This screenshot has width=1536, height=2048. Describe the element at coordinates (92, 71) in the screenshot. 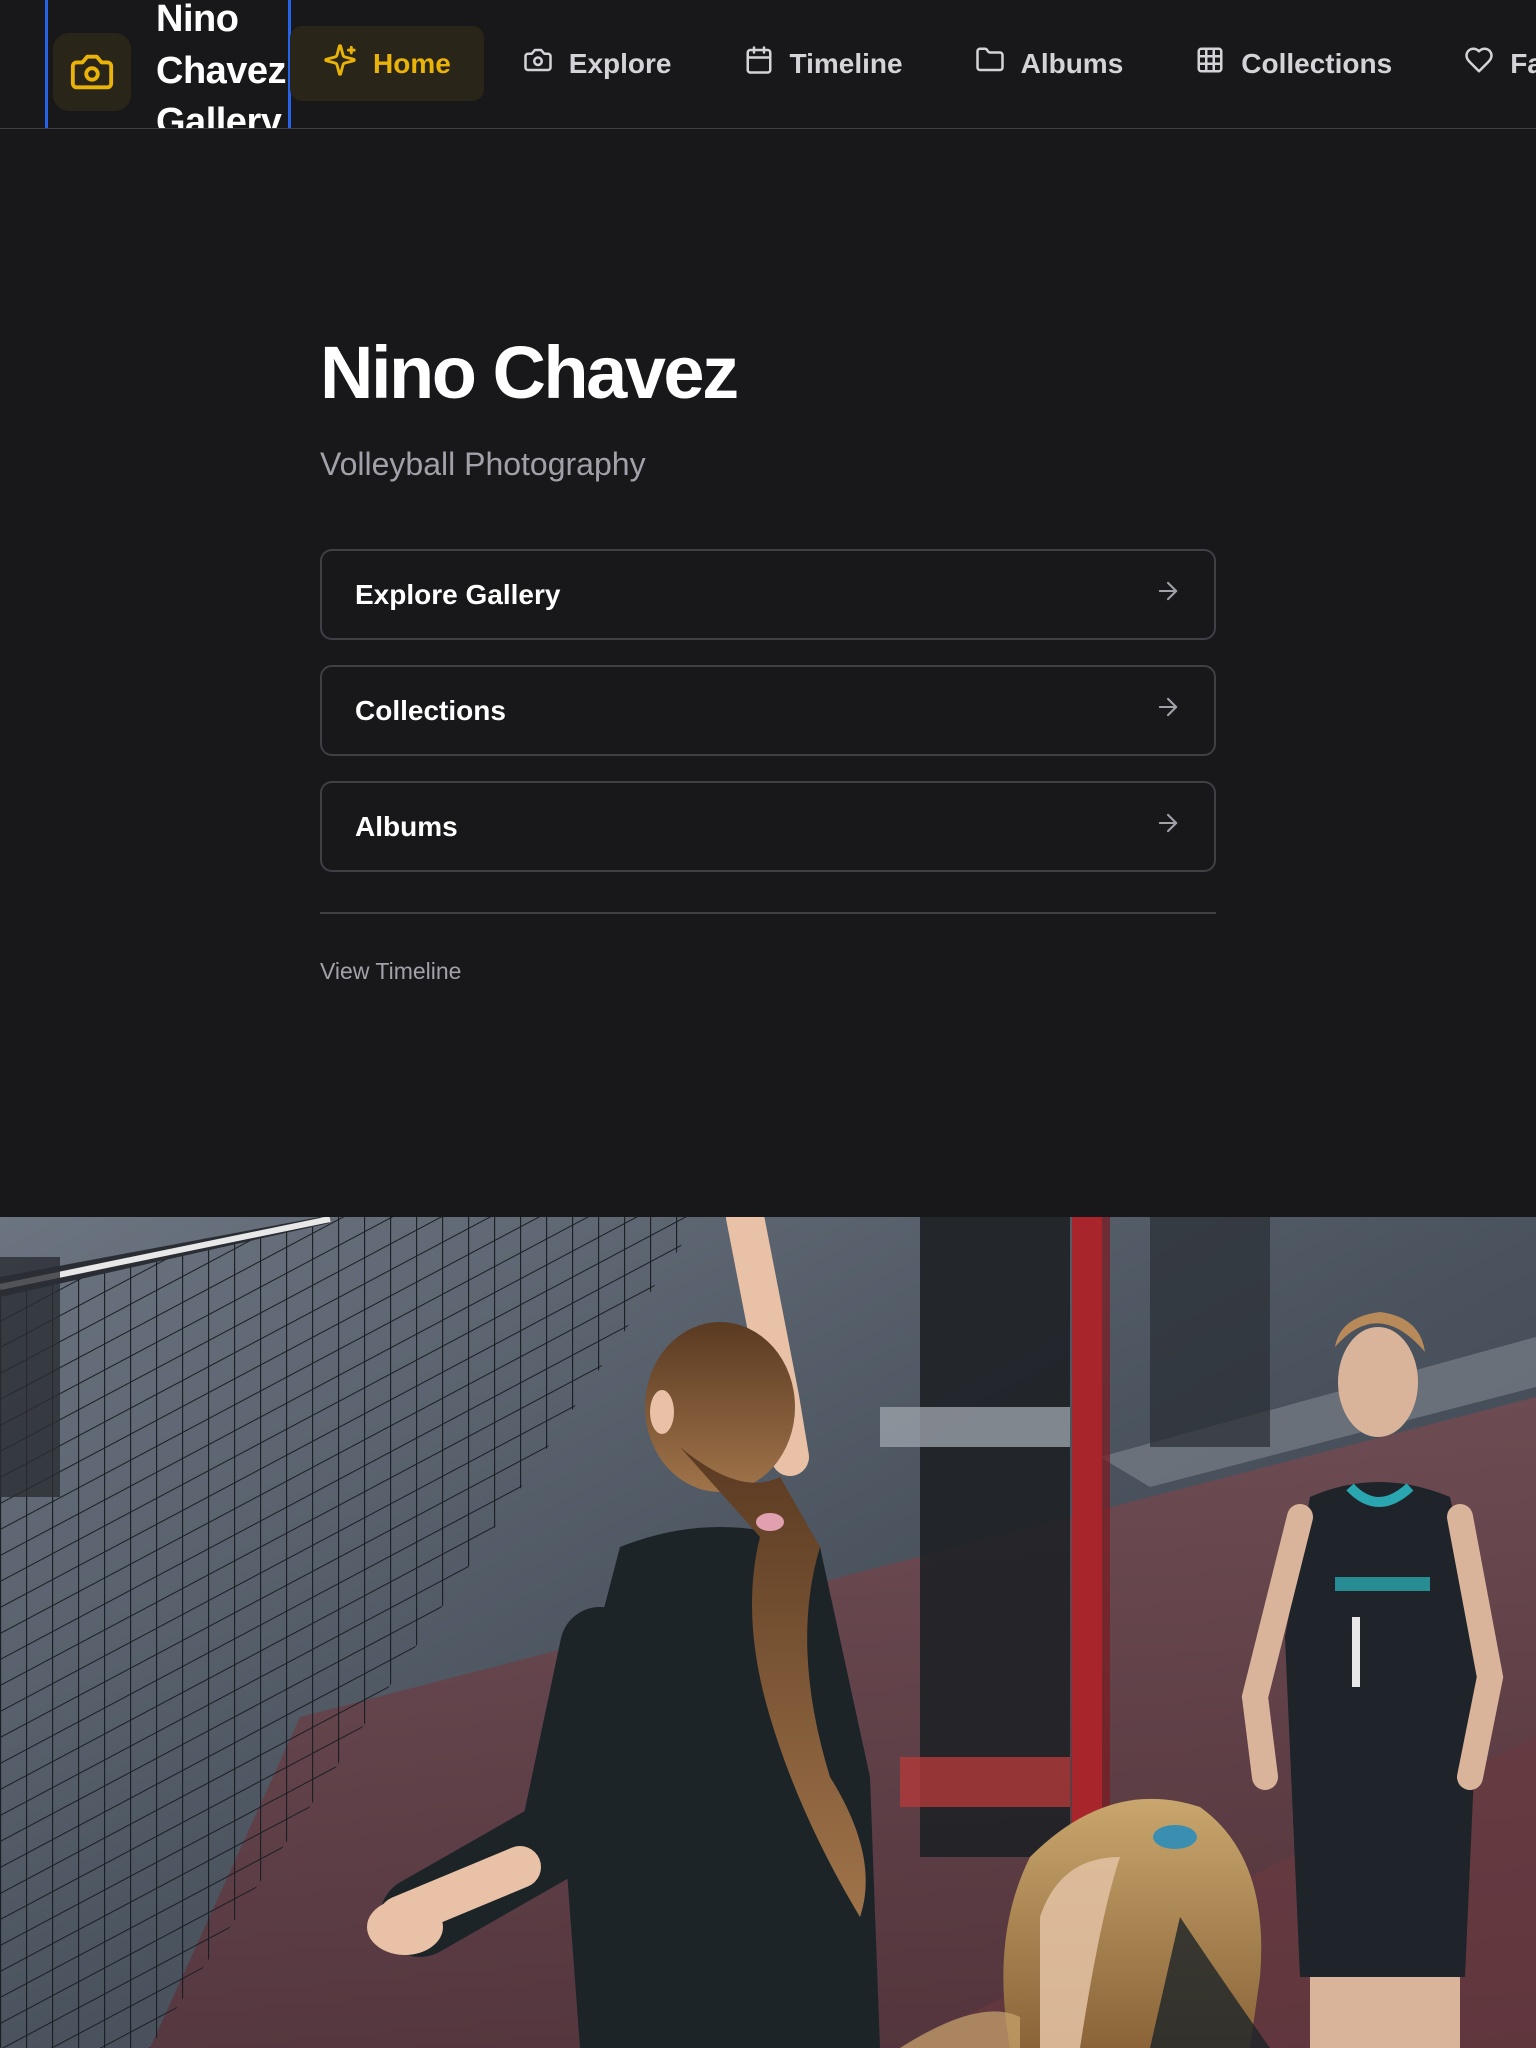

I see `camera-logo-icon` at that location.